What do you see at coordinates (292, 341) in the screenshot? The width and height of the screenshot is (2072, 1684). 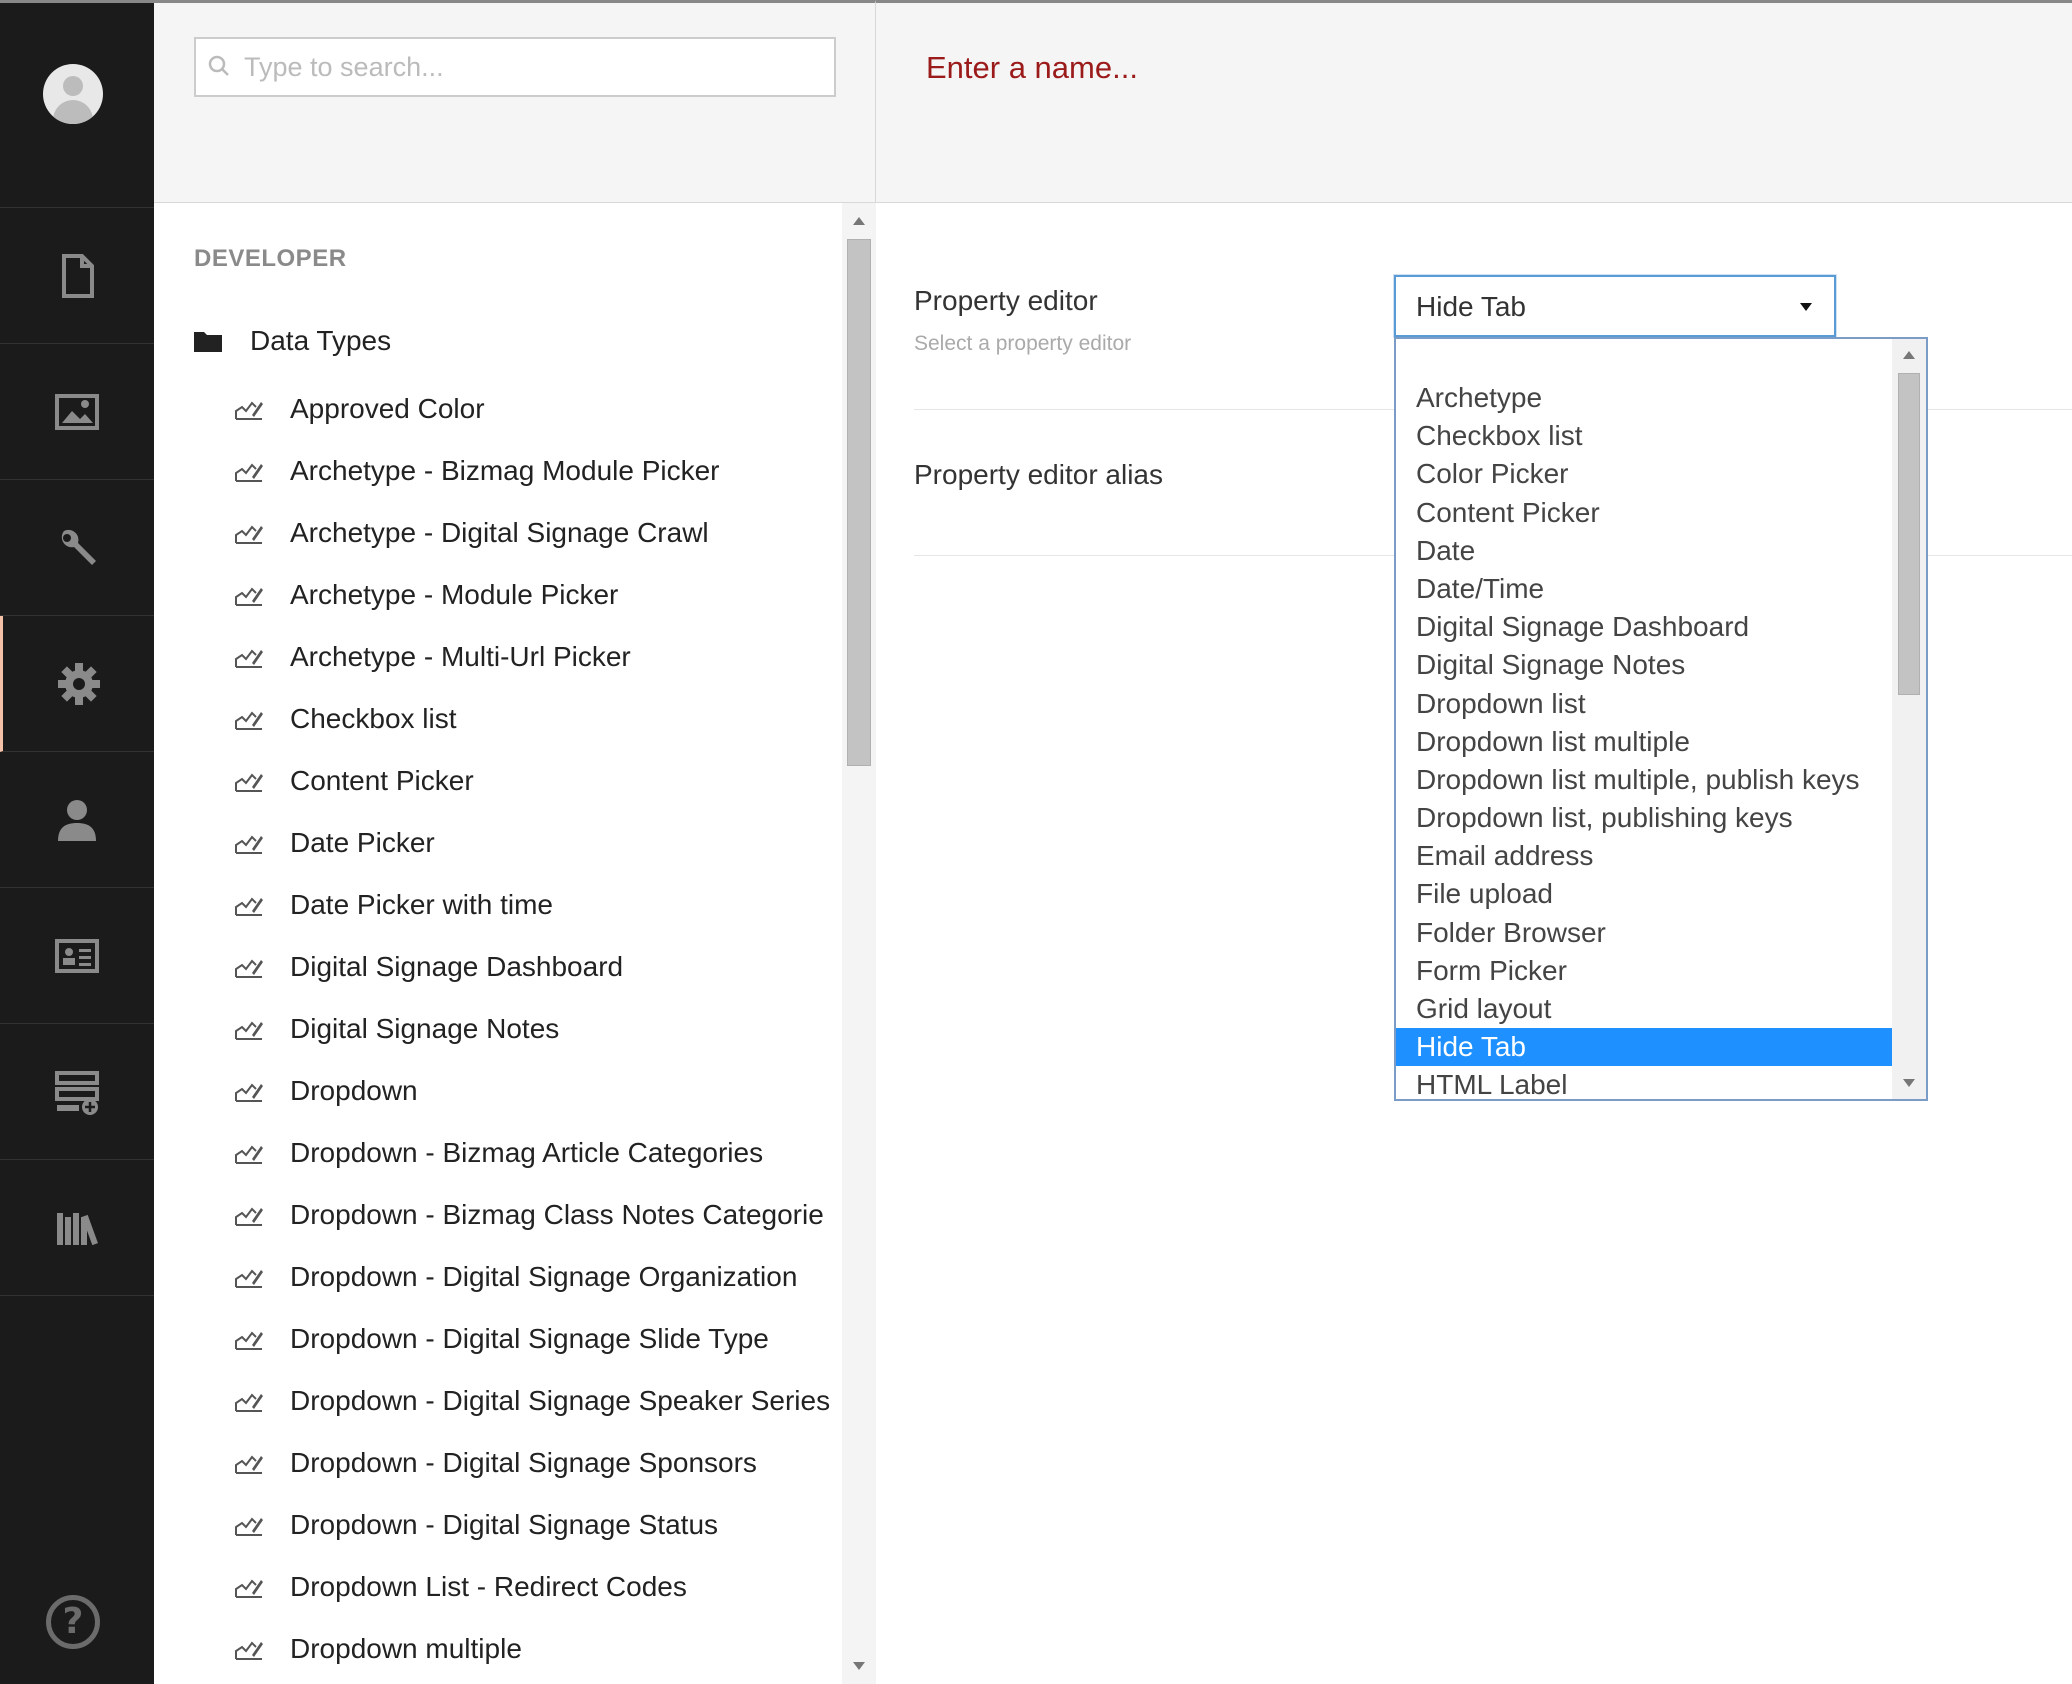 I see `tree-root-data-types: Data Types` at bounding box center [292, 341].